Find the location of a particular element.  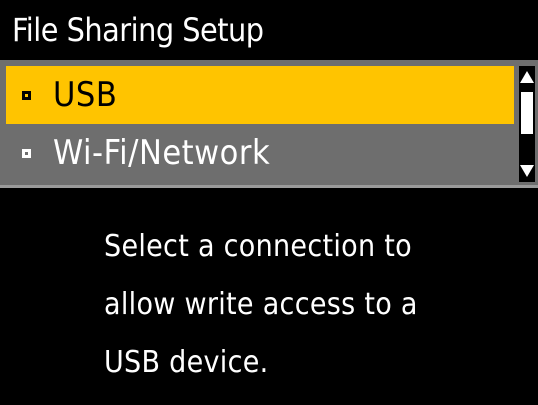

menu-scrollbar is located at coordinates (527, 124).